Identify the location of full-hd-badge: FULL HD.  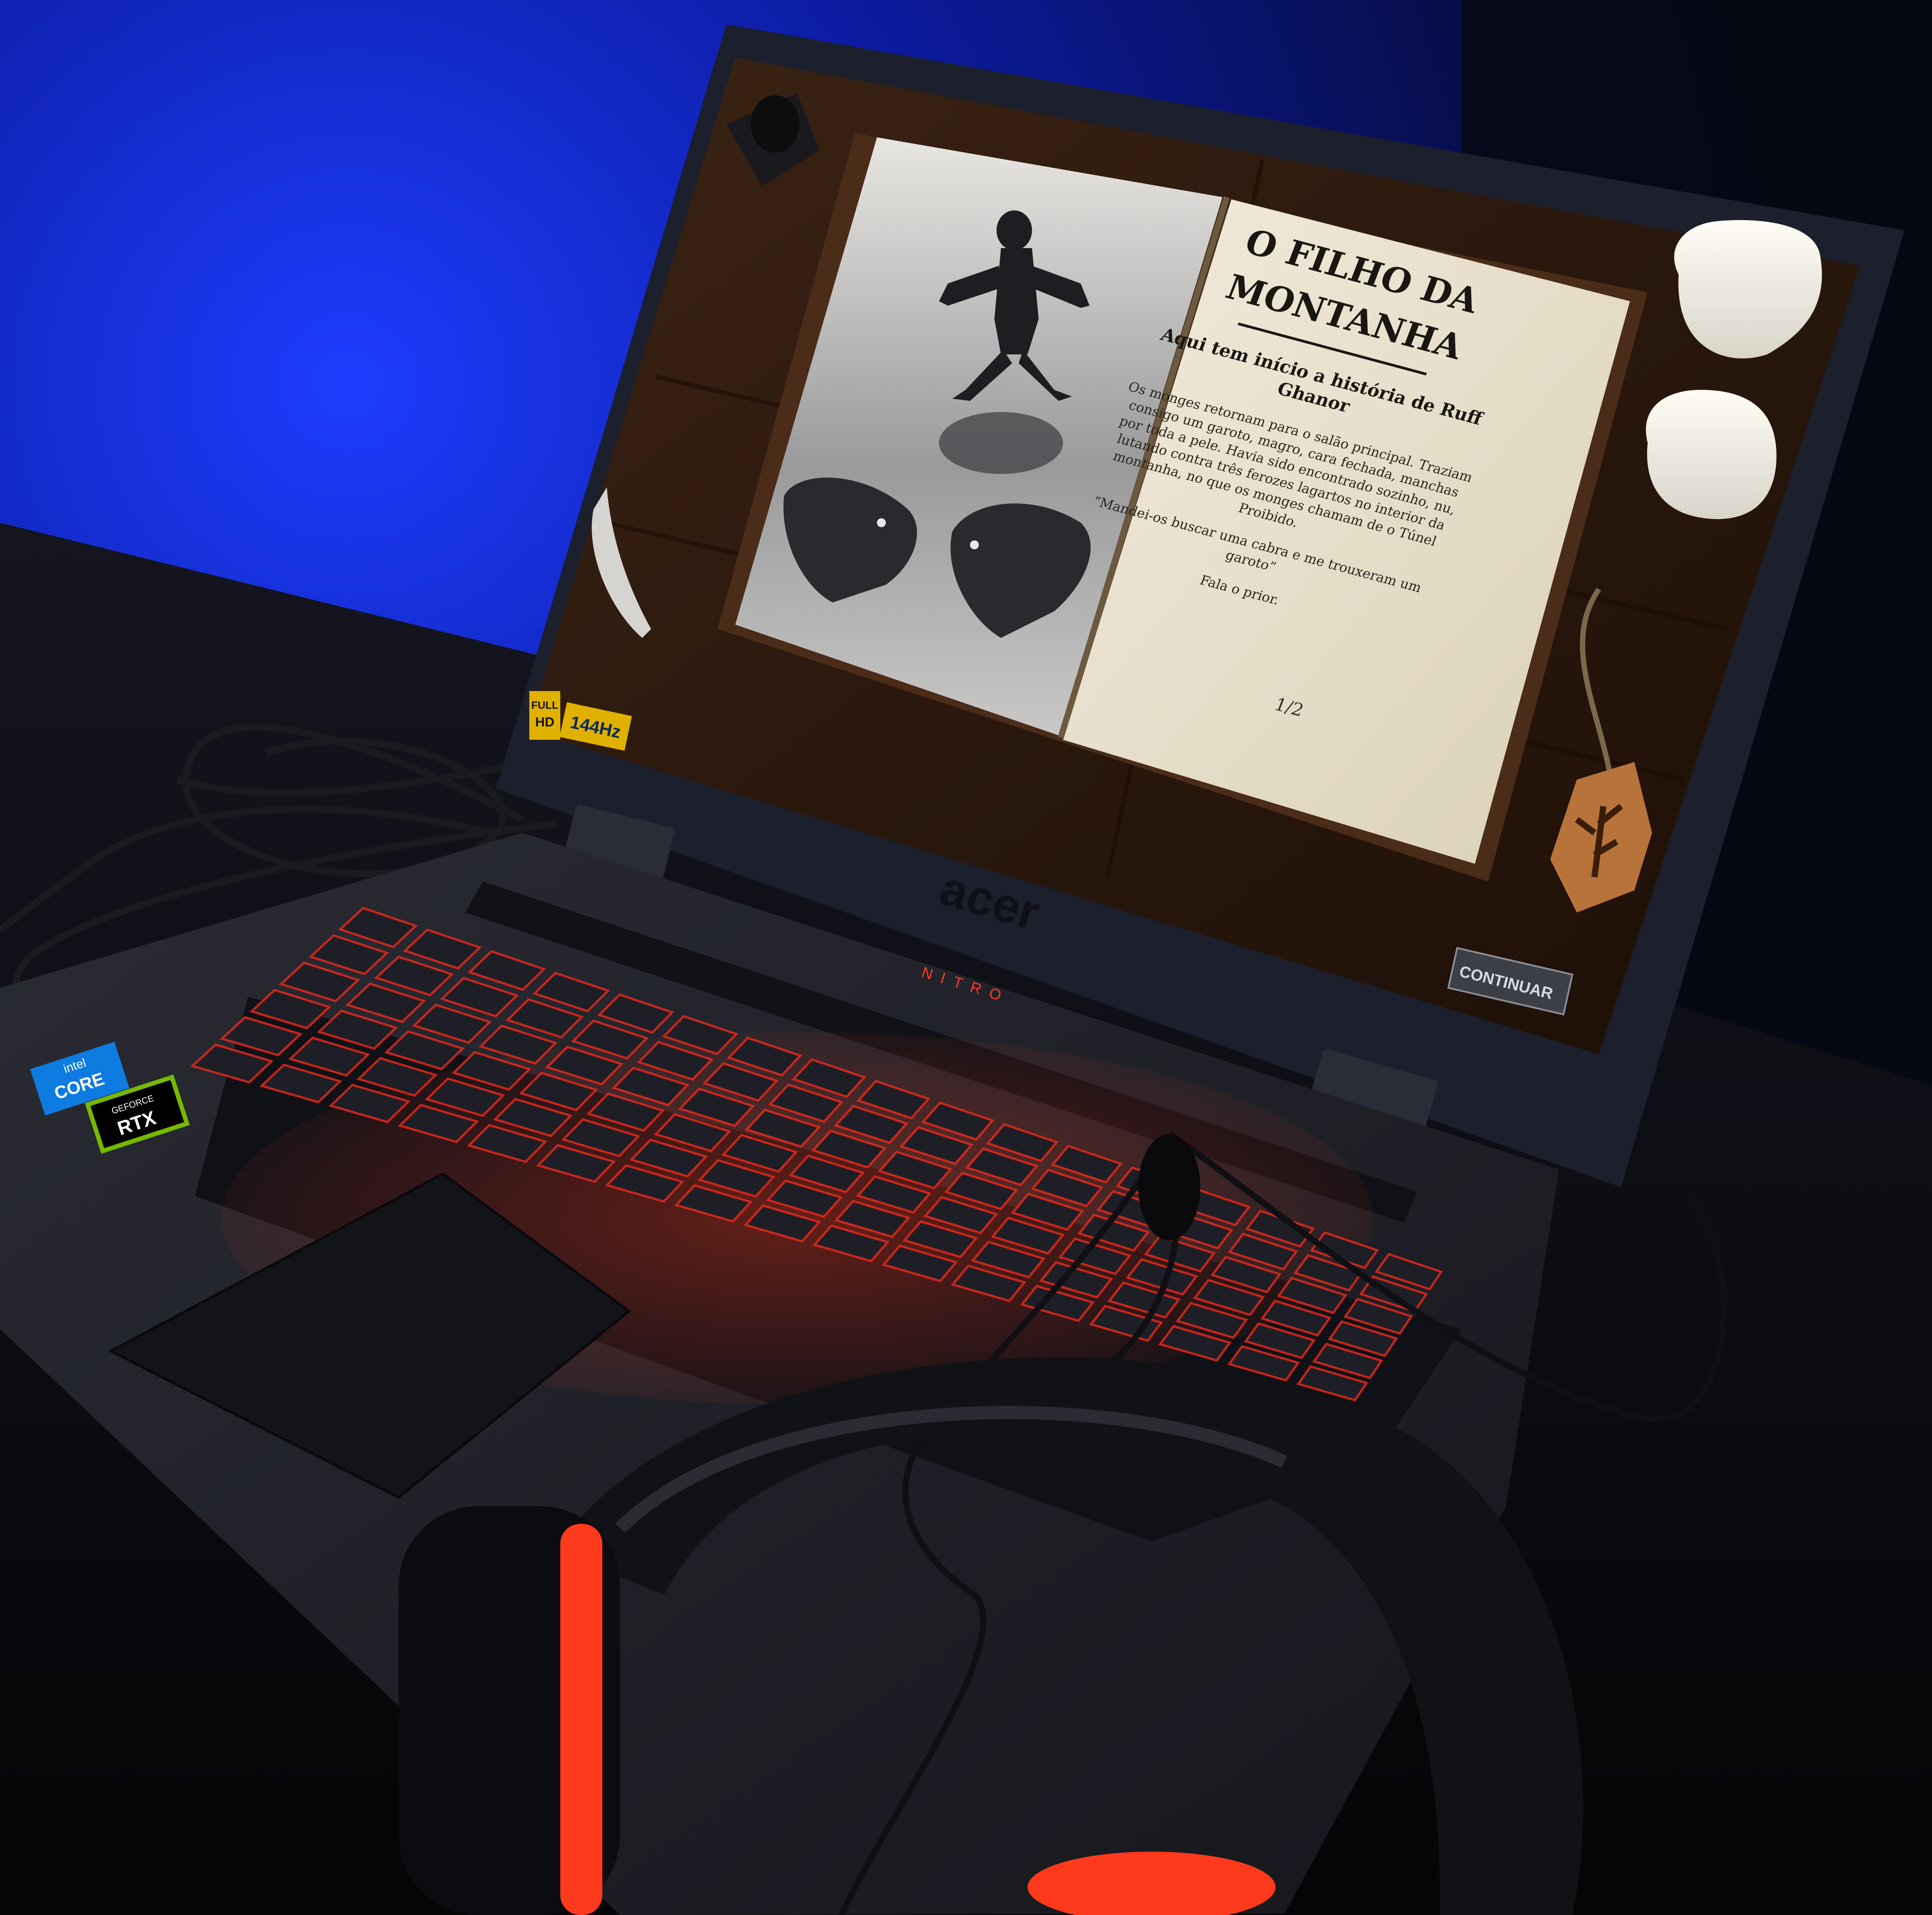
(544, 715).